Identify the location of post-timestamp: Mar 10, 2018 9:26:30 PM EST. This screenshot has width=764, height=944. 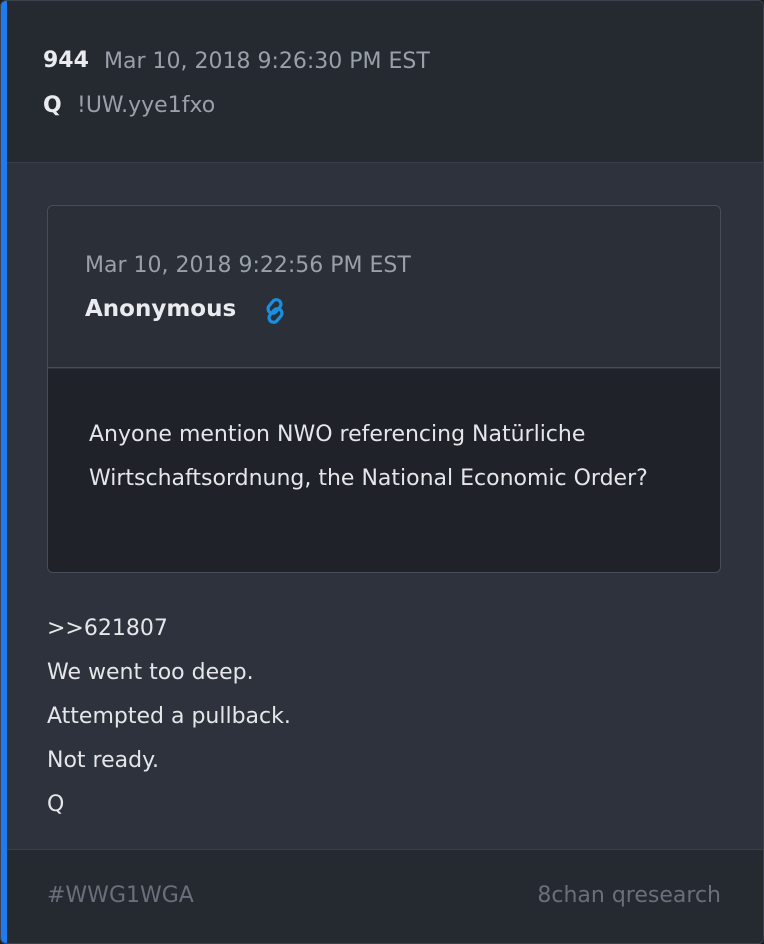
(267, 61).